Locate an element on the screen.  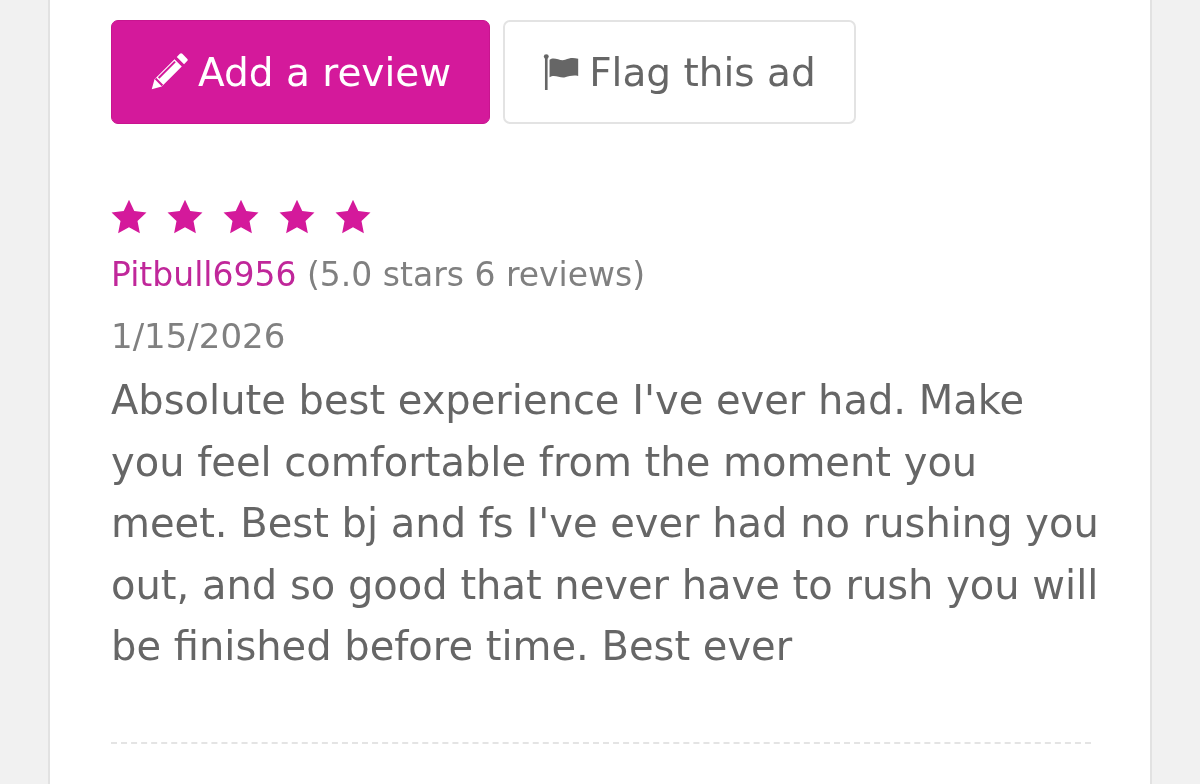
reviewer-name-link: Pitbull6956 is located at coordinates (204, 274).